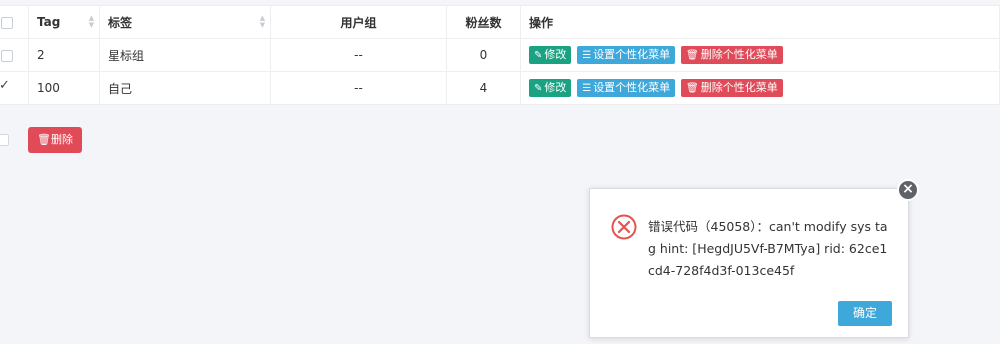  I want to click on tag-cell: 2, so click(64, 55).